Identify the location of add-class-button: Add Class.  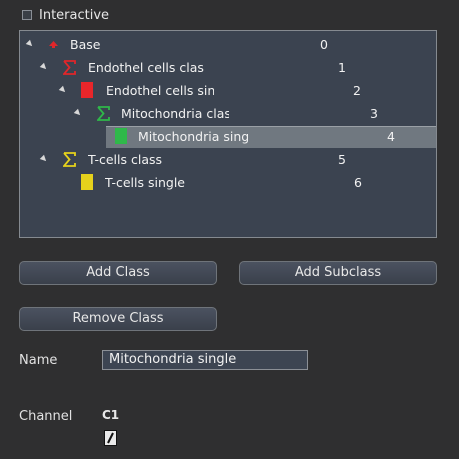
(118, 273).